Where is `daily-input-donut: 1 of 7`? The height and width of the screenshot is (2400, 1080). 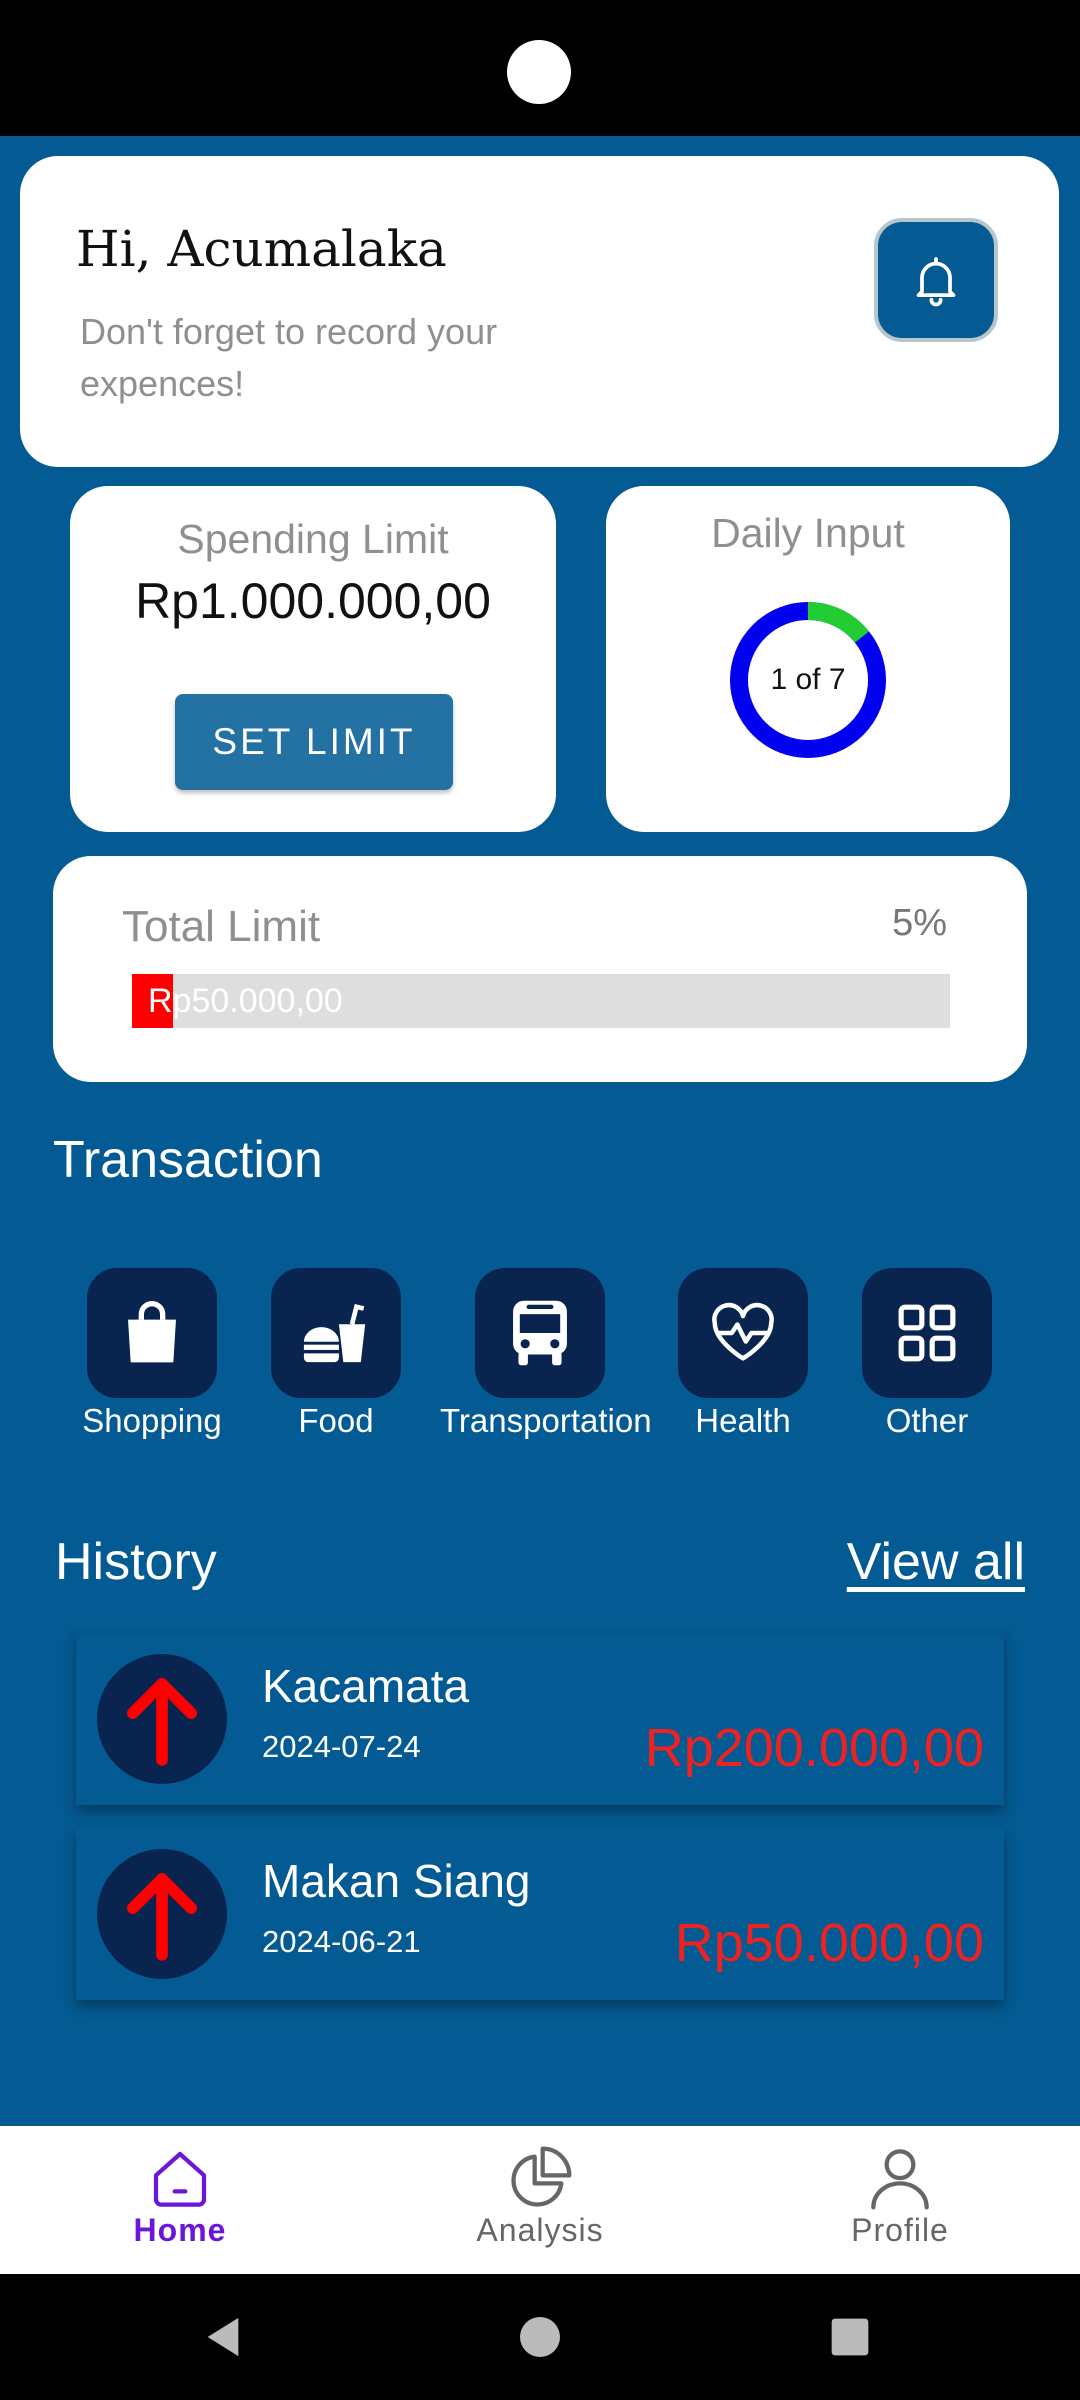 daily-input-donut: 1 of 7 is located at coordinates (808, 680).